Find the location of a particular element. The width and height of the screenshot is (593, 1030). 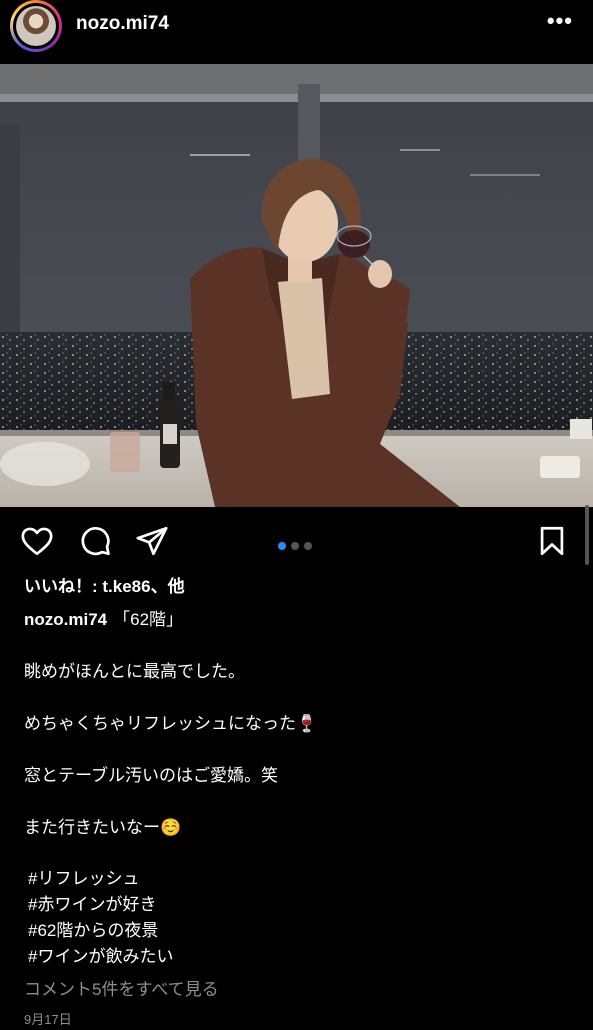

hashtag-link: #リフレッシュ is located at coordinates (83, 879).